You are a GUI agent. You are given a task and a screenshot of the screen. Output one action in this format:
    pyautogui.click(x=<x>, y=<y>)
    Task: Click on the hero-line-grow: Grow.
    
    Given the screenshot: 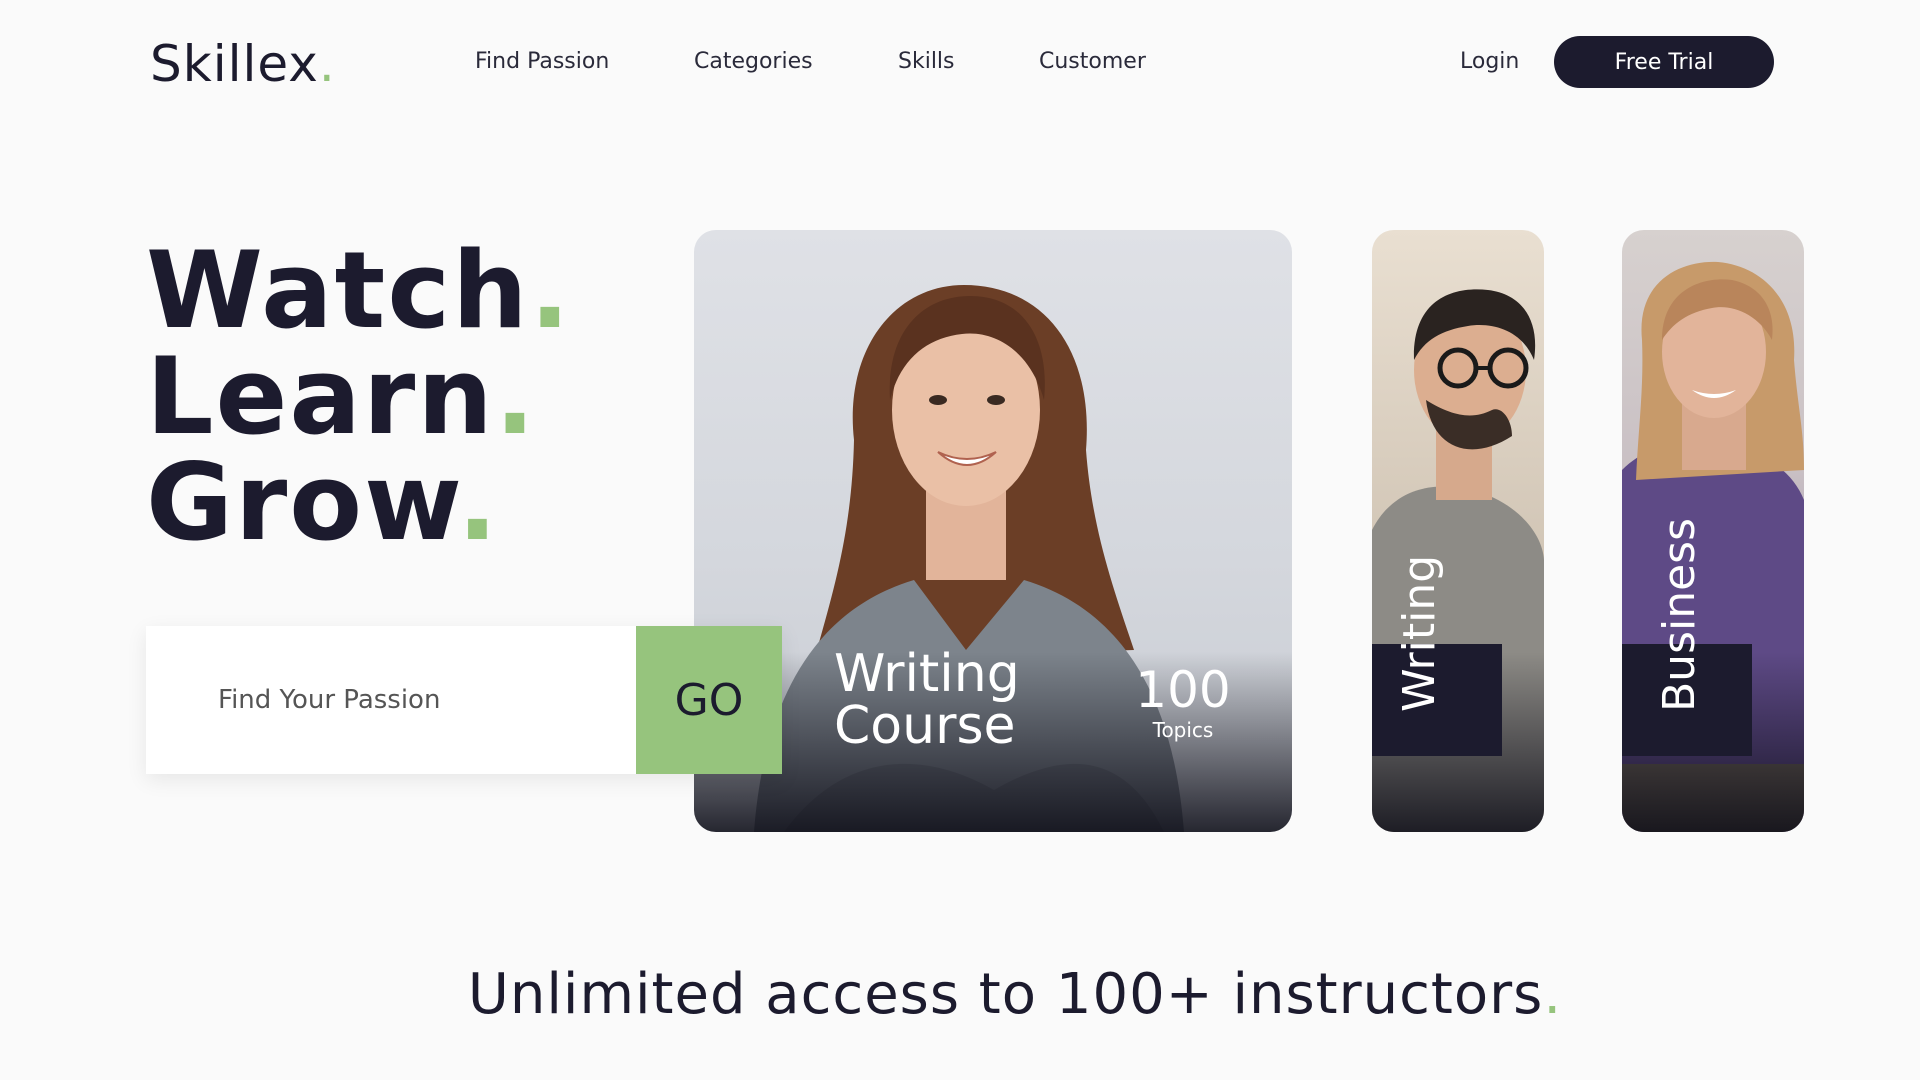 What is the action you would take?
    pyautogui.click(x=359, y=503)
    